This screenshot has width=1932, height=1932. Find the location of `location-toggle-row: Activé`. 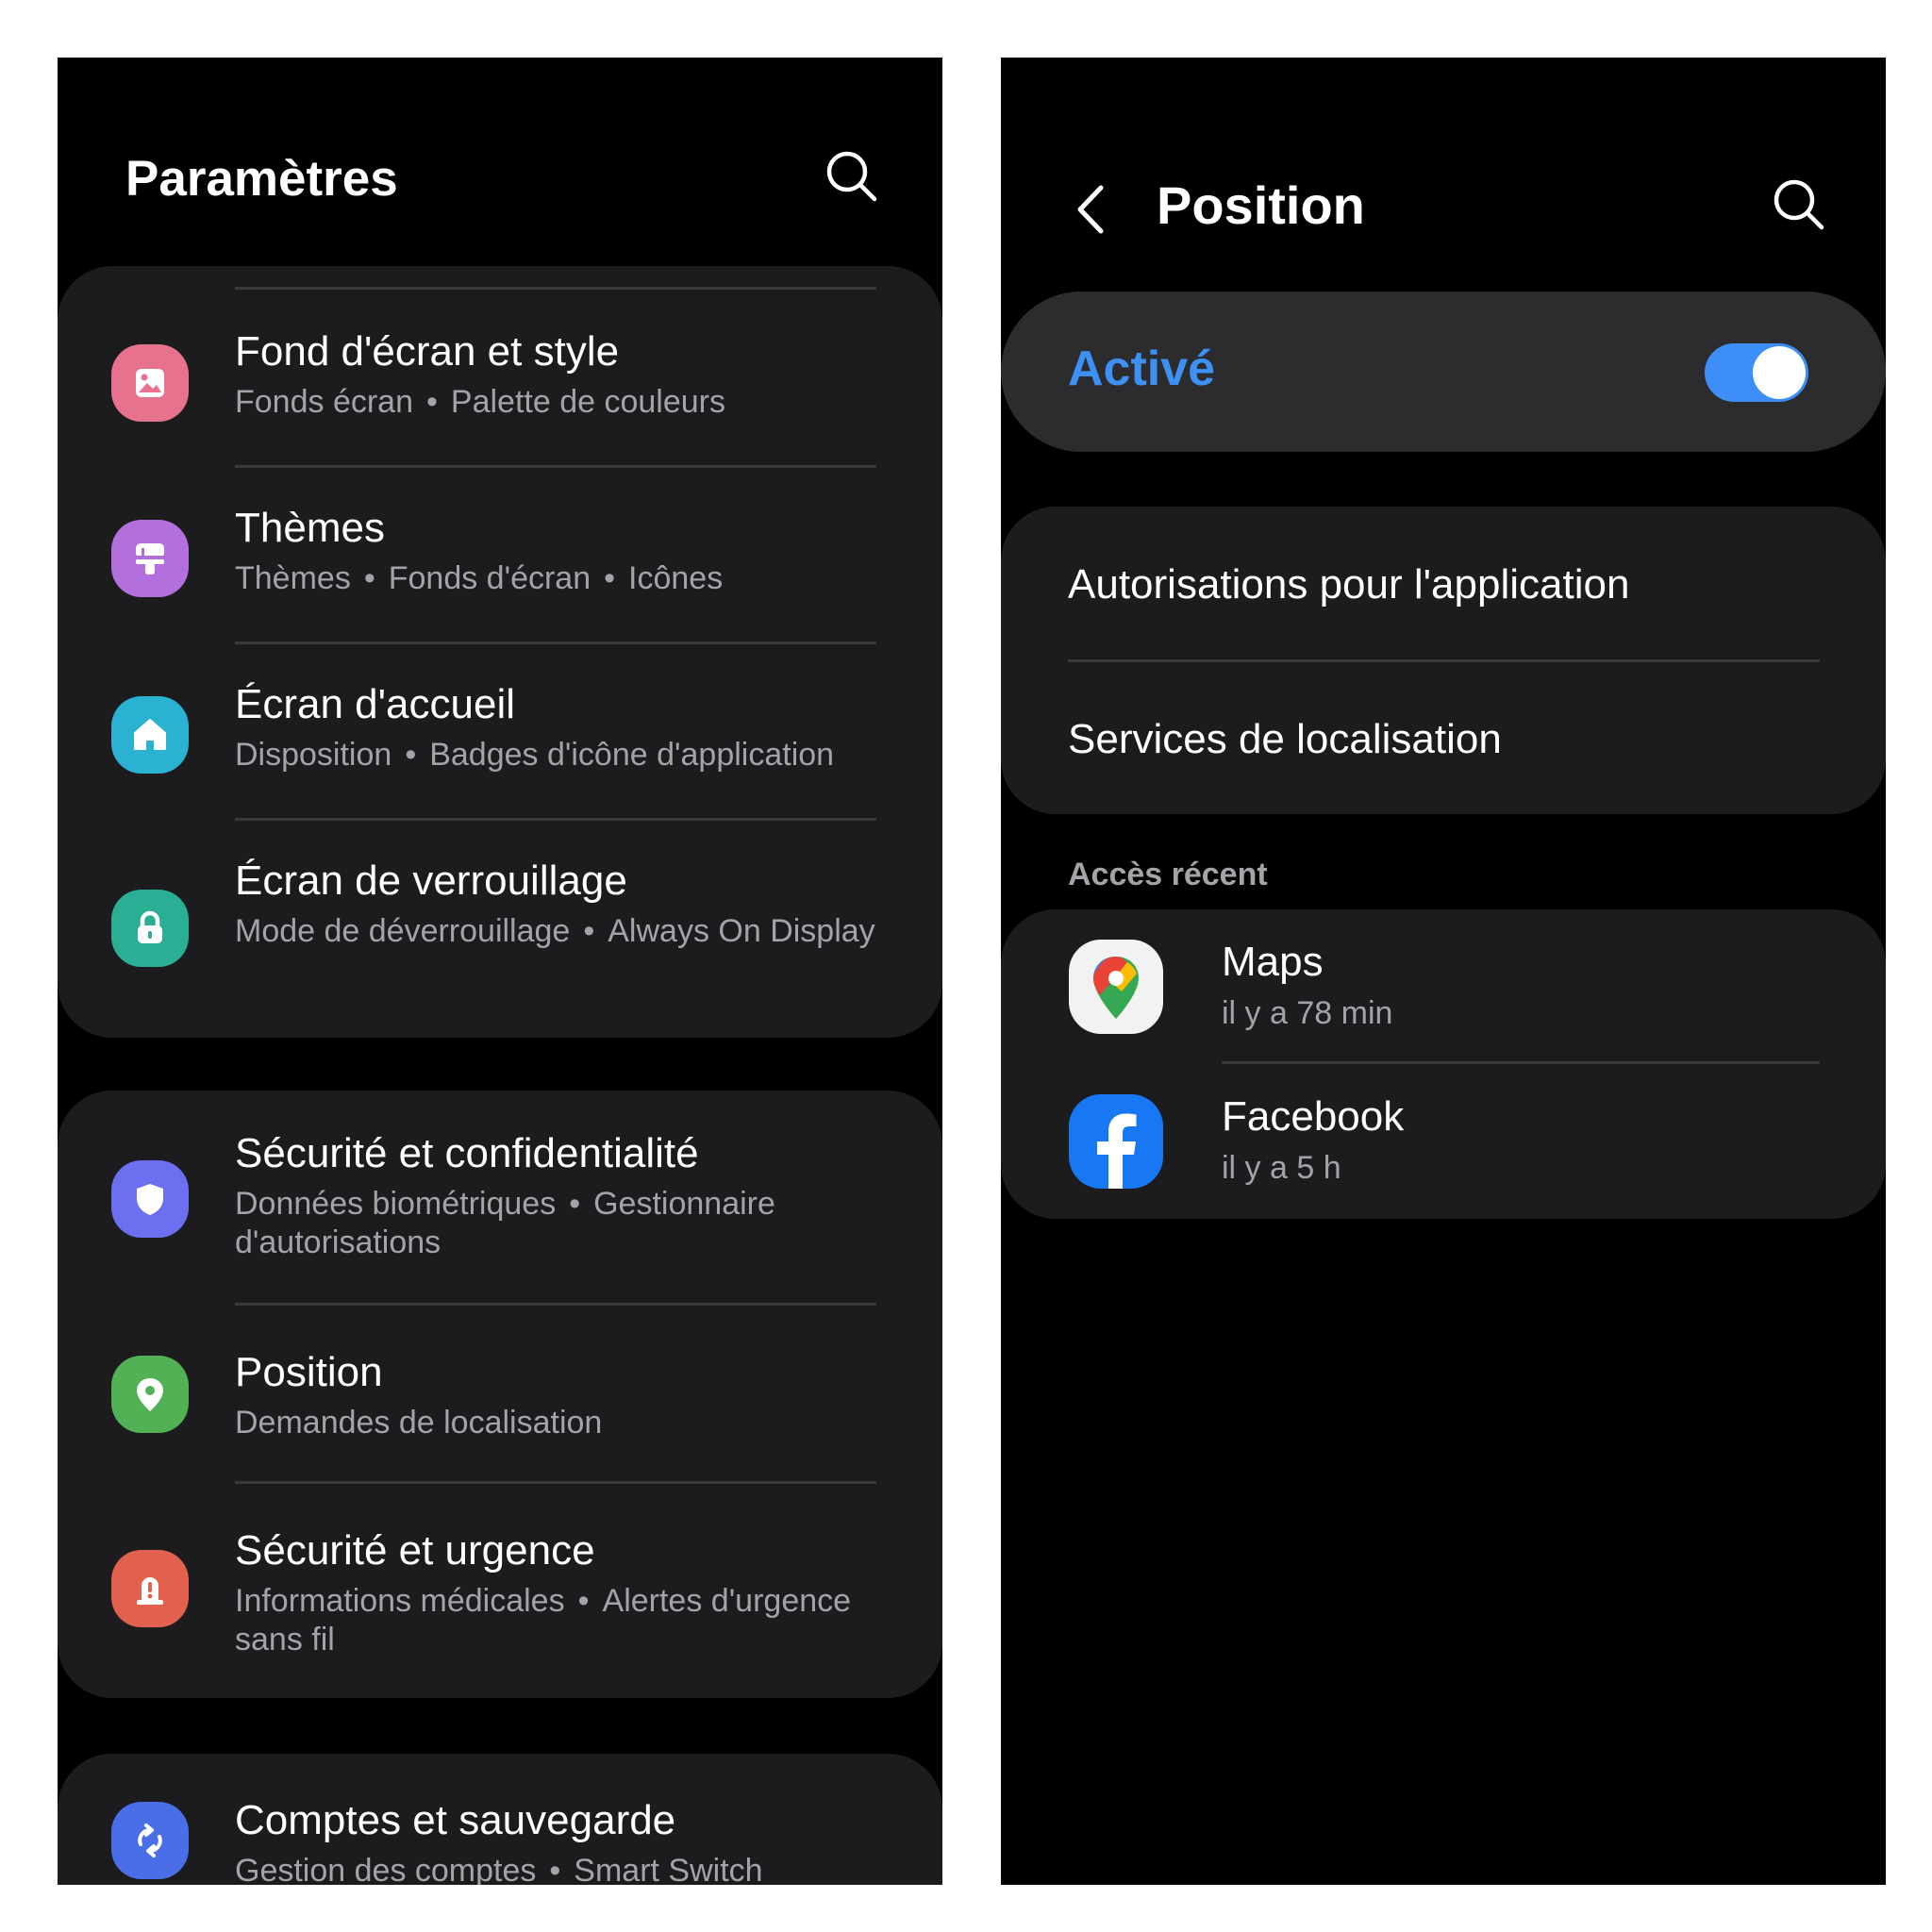

location-toggle-row: Activé is located at coordinates (1444, 372).